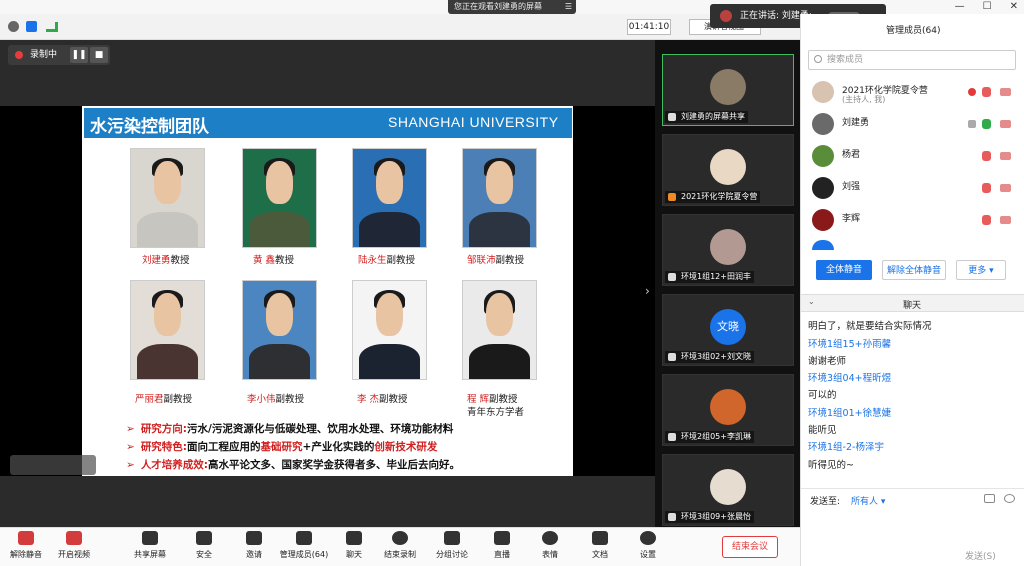 This screenshot has width=1024, height=566. I want to click on person-note: 青年东方学者, so click(496, 412).